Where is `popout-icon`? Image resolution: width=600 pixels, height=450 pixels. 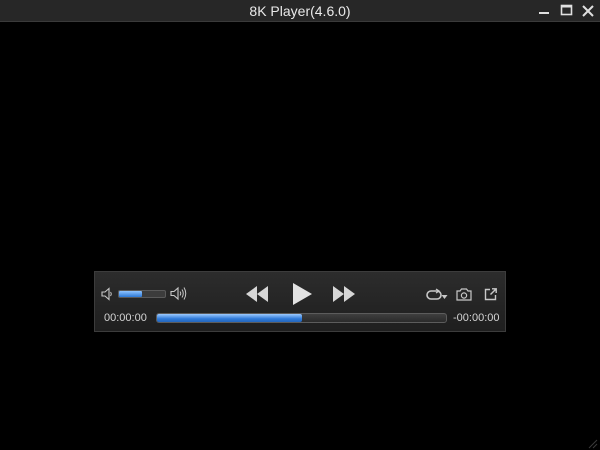
popout-icon is located at coordinates (490, 294).